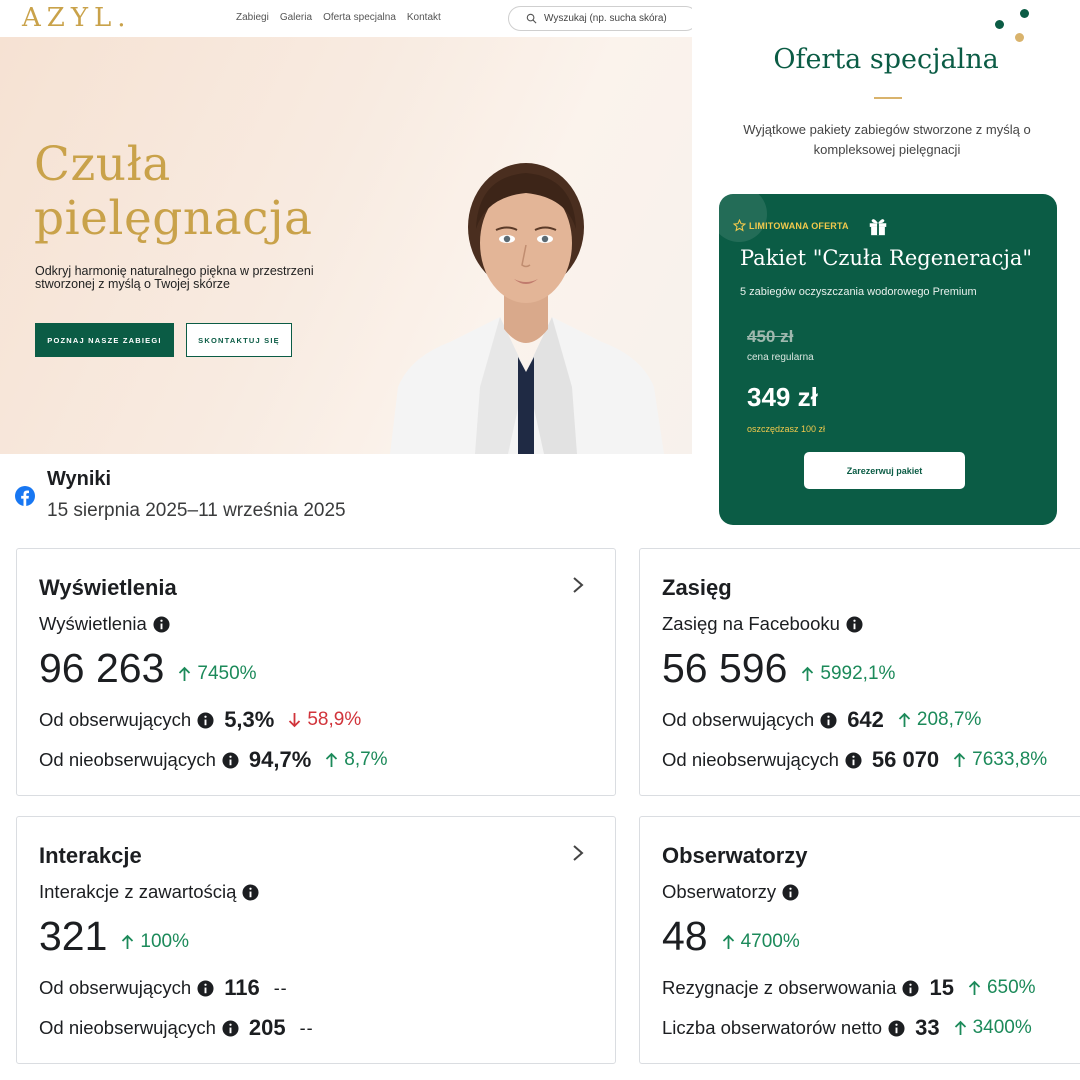 The height and width of the screenshot is (1080, 1080). What do you see at coordinates (725, 668) in the screenshot?
I see `reach-total: 56 596` at bounding box center [725, 668].